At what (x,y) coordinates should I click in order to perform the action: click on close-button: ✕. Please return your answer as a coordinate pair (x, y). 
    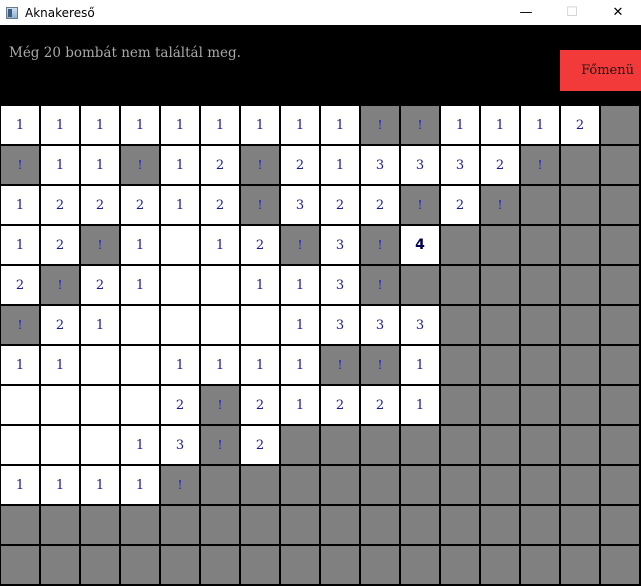
    Looking at the image, I should click on (618, 12).